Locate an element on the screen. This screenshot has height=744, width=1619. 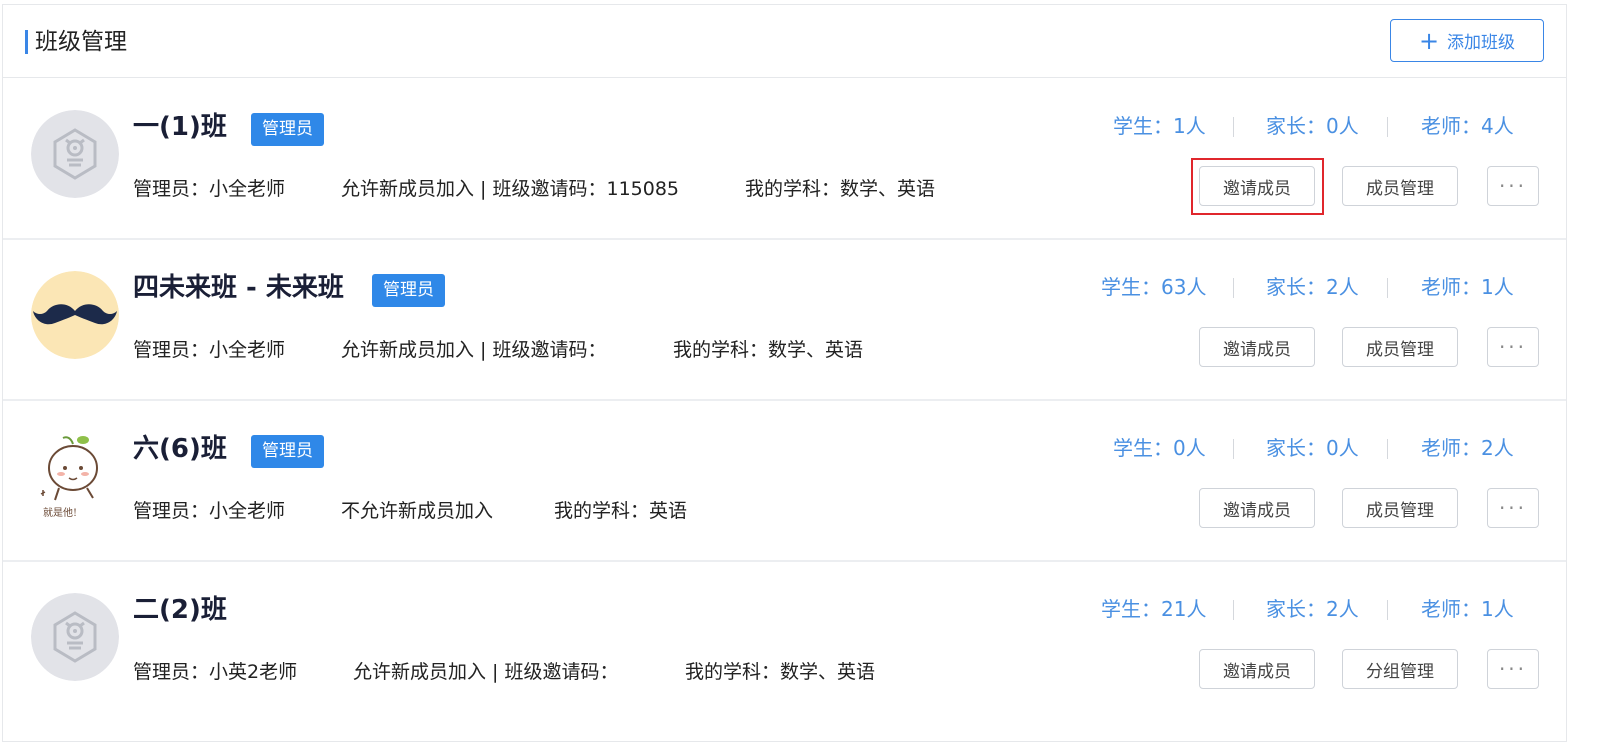
student-count: 学生：63人 is located at coordinates (1154, 287).